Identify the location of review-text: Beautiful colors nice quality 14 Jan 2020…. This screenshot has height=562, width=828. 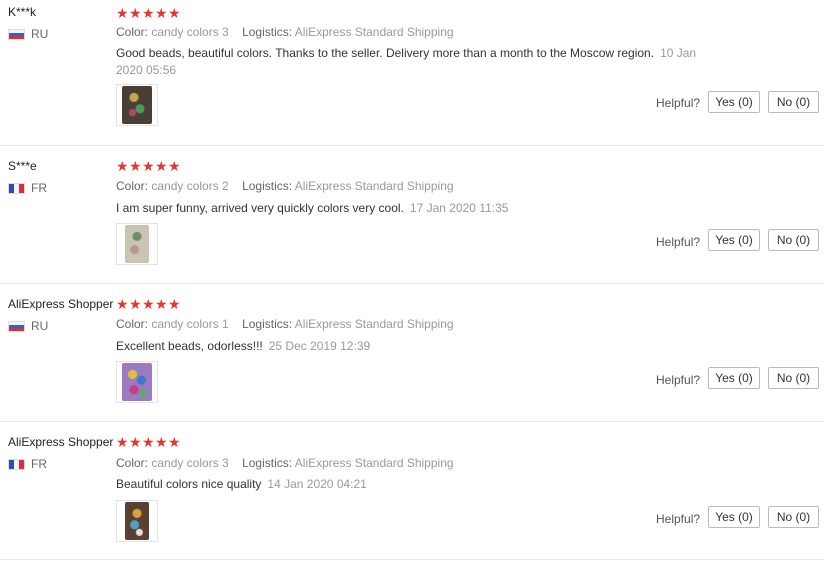
(421, 484).